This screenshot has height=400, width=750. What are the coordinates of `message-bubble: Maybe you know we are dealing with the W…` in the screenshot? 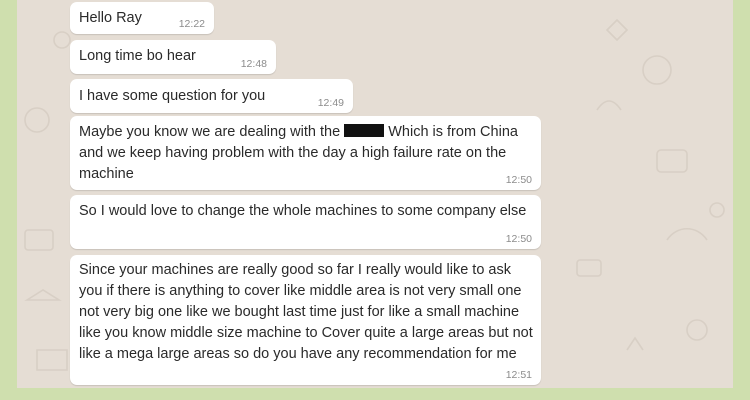 It's located at (305, 153).